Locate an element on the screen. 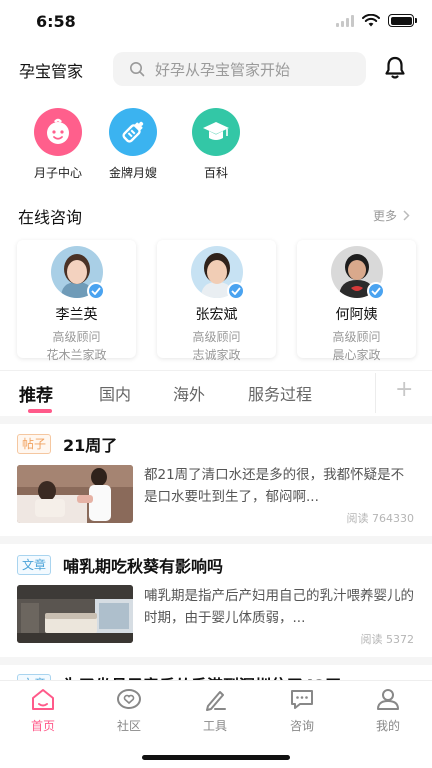 This screenshot has height=768, width=432. feed-tabs: 推荐 国内 海外 服务过程 + is located at coordinates (216, 393).